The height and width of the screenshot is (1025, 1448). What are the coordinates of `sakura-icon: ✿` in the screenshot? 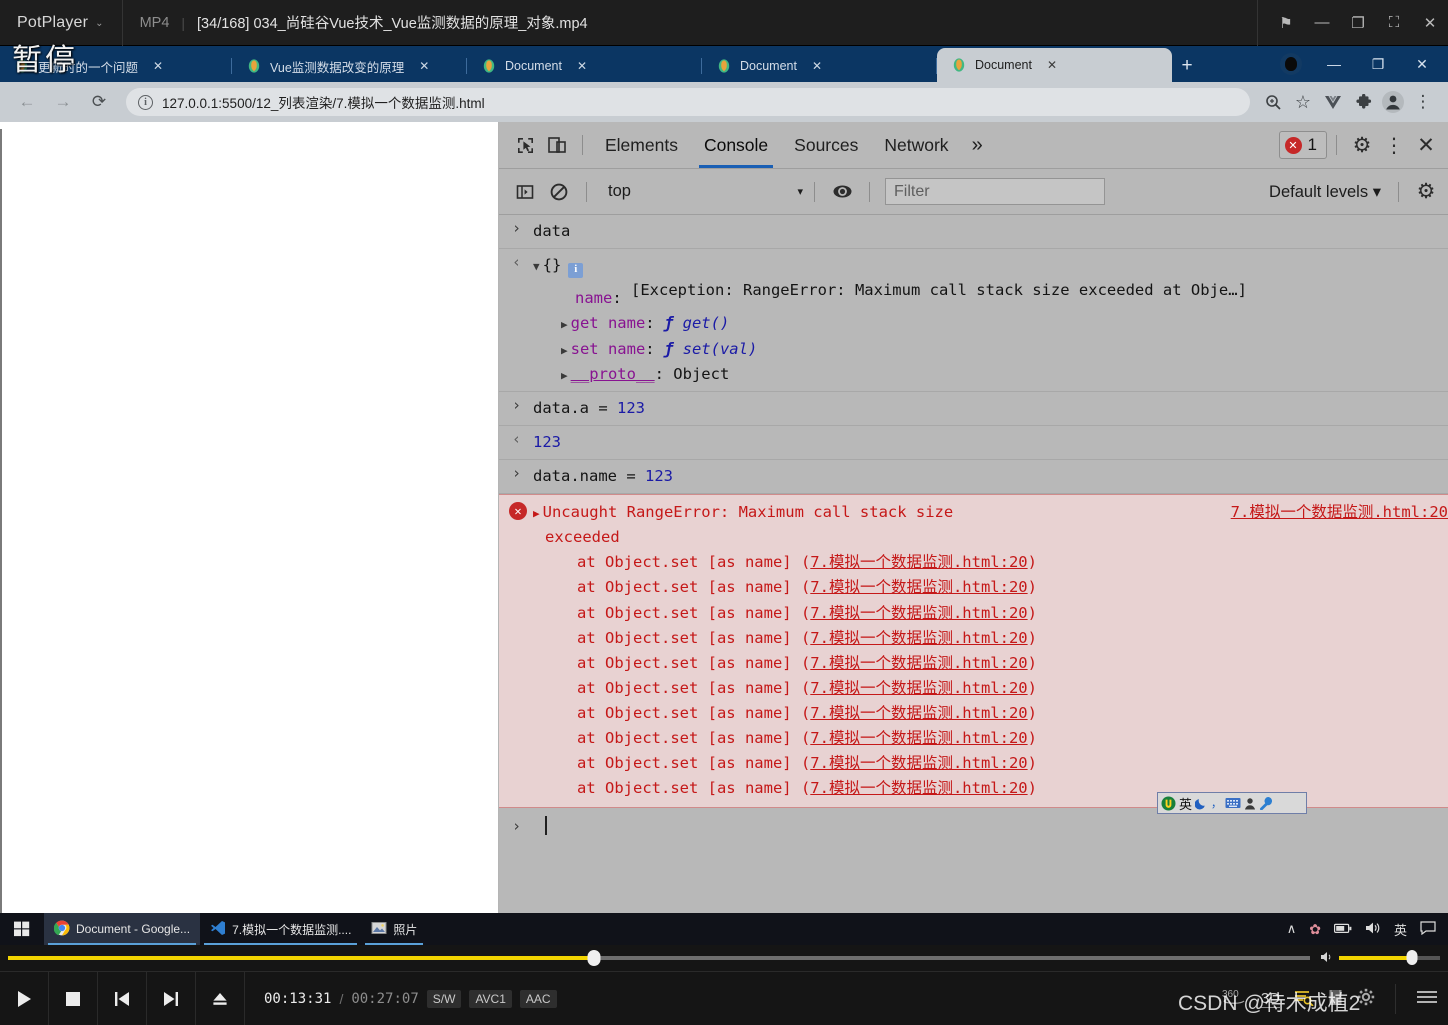 It's located at (1315, 929).